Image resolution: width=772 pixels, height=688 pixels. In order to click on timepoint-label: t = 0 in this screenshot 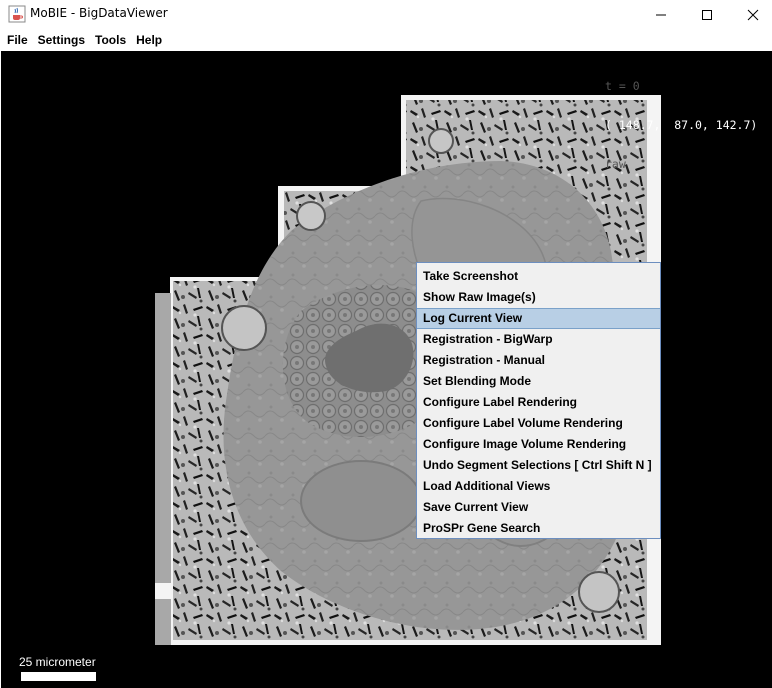, I will do `click(622, 86)`.